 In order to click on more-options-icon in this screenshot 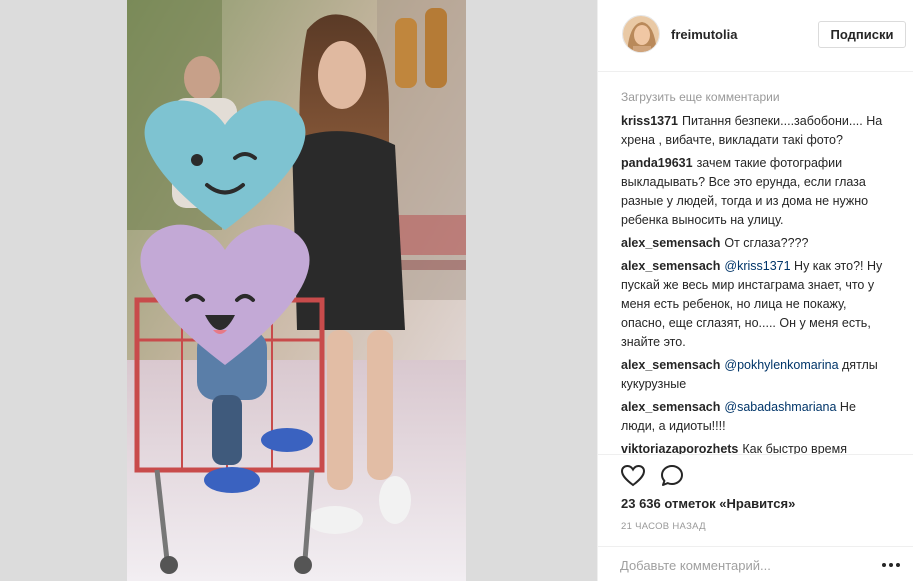, I will do `click(891, 565)`.